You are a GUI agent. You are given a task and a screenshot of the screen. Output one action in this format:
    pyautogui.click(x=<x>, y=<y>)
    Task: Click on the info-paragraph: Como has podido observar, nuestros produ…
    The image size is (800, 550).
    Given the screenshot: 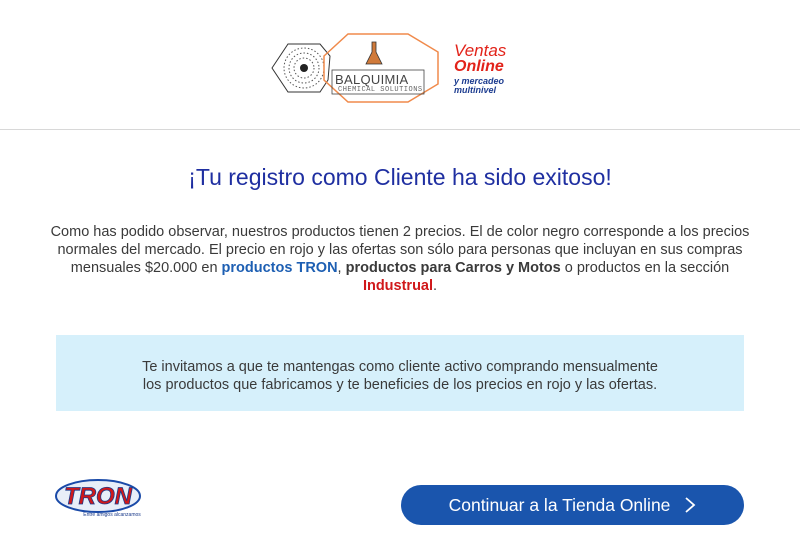 What is the action you would take?
    pyautogui.click(x=400, y=259)
    